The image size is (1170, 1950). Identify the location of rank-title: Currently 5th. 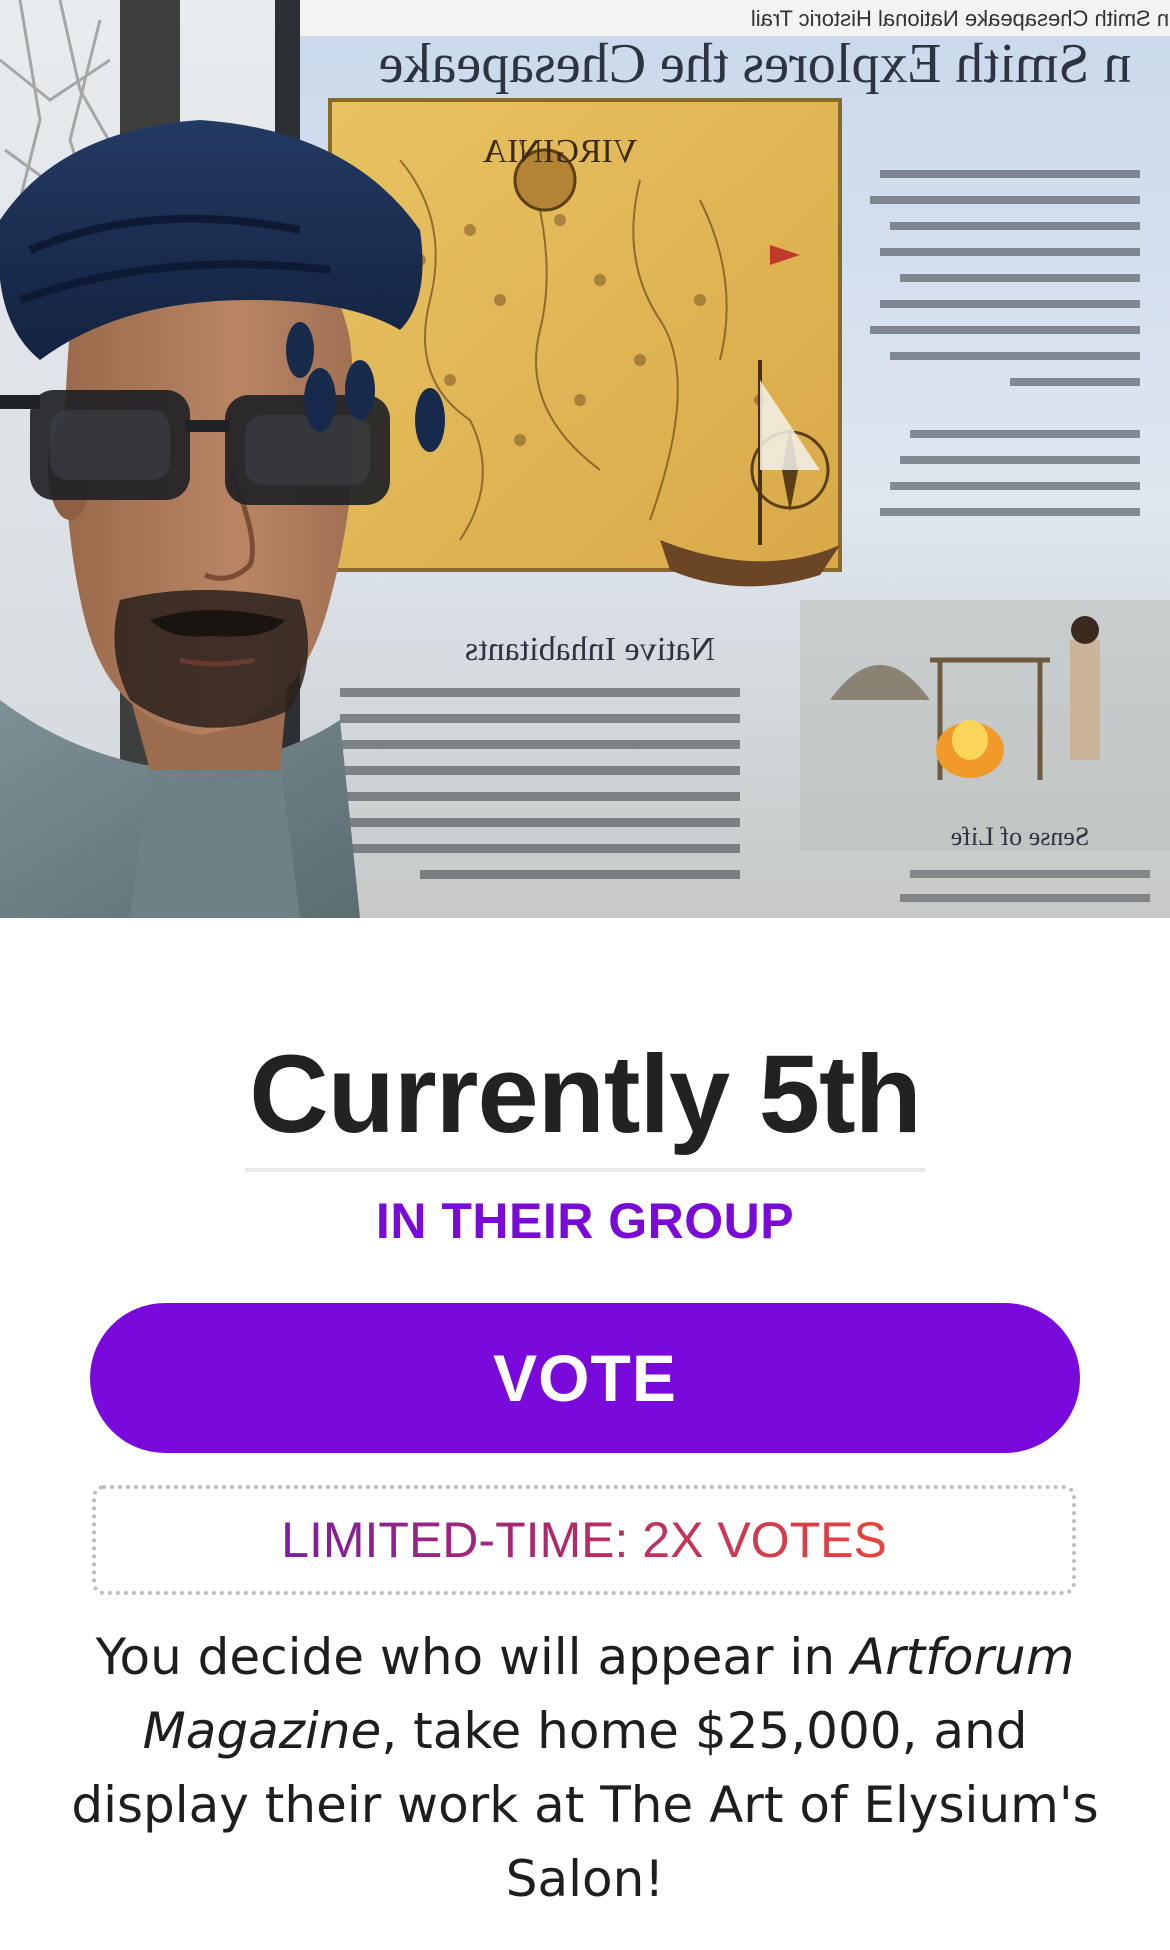
(585, 1106).